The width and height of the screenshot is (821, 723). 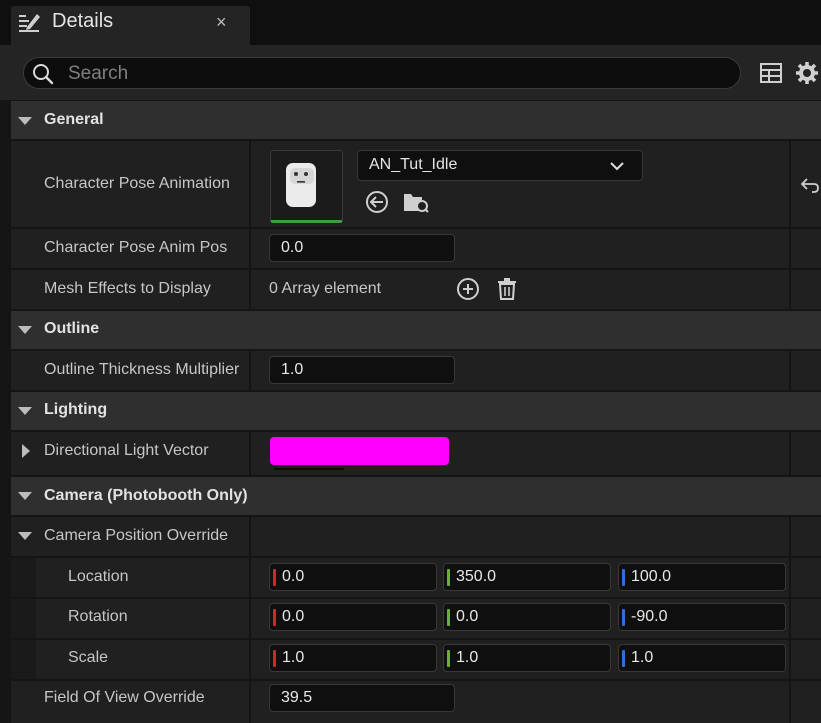 What do you see at coordinates (43, 74) in the screenshot?
I see `search-icon` at bounding box center [43, 74].